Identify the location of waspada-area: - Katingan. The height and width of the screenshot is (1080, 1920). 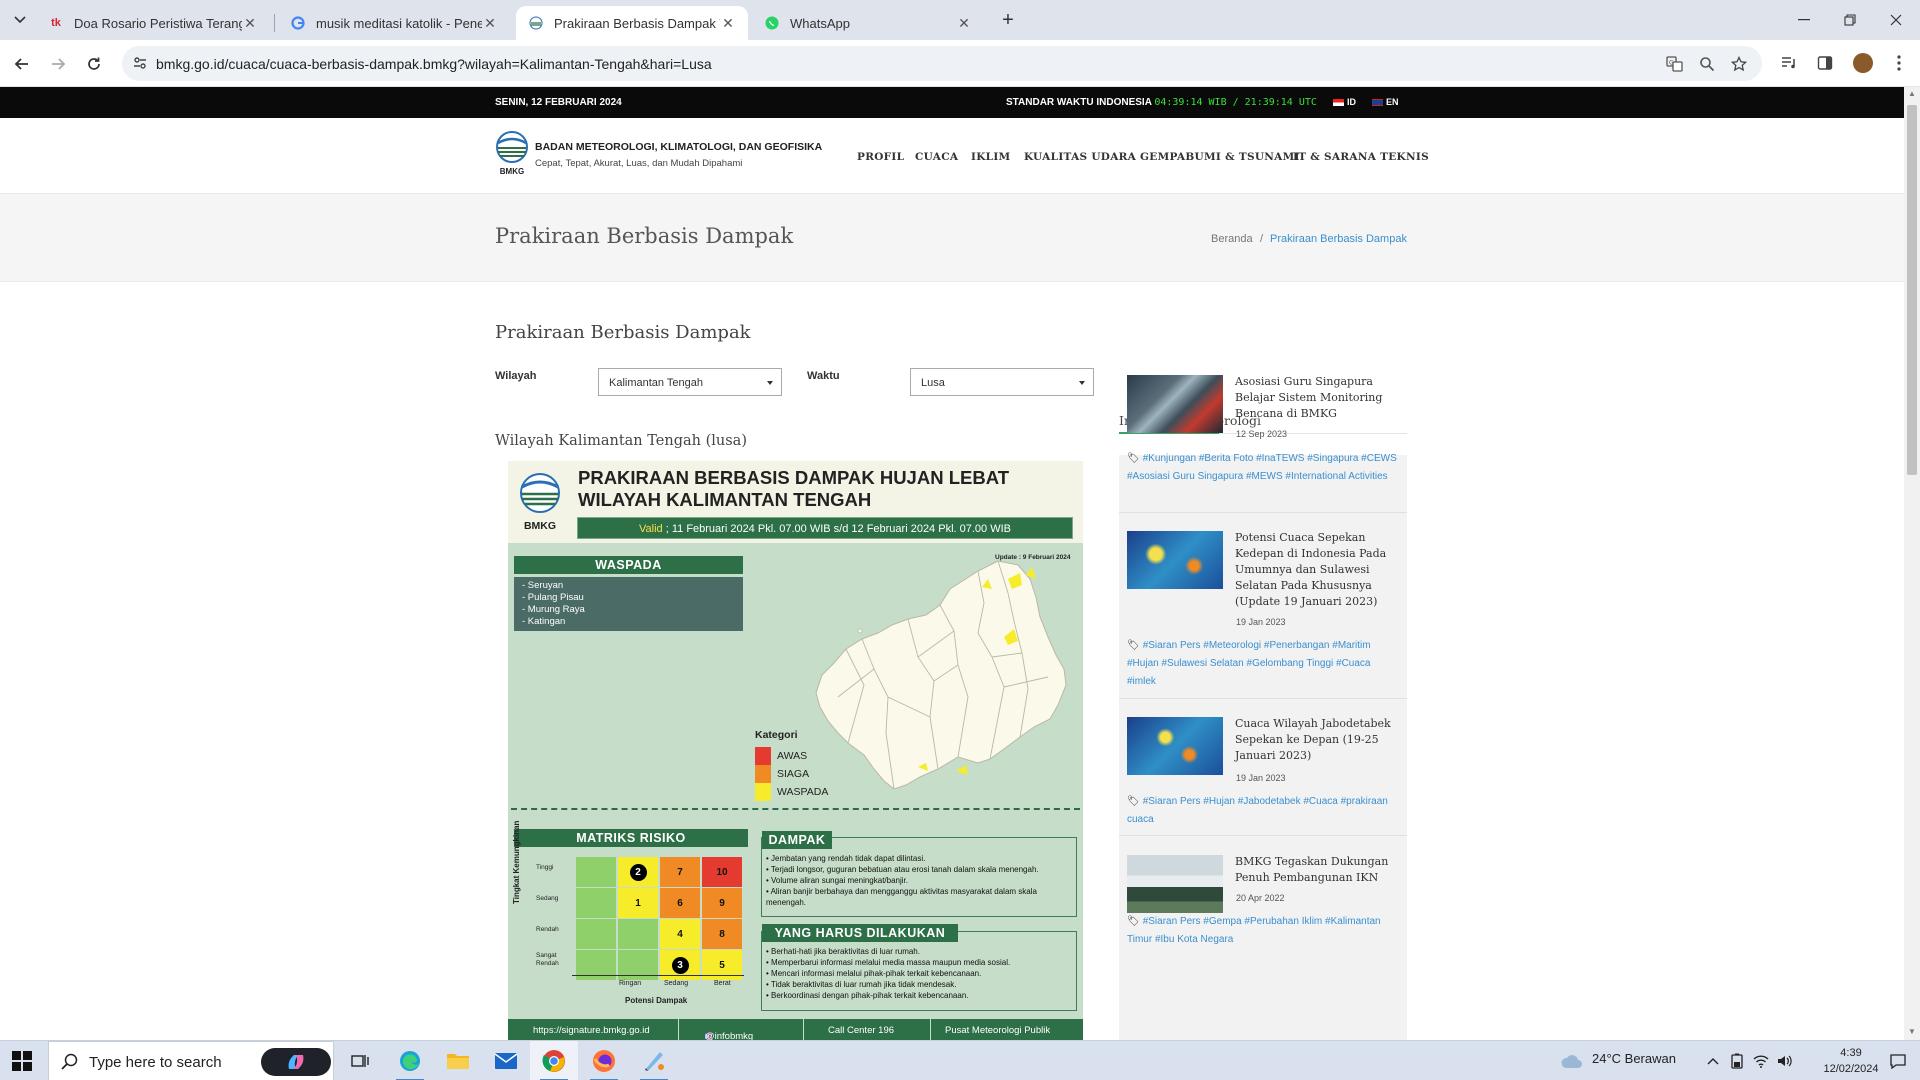
(544, 621).